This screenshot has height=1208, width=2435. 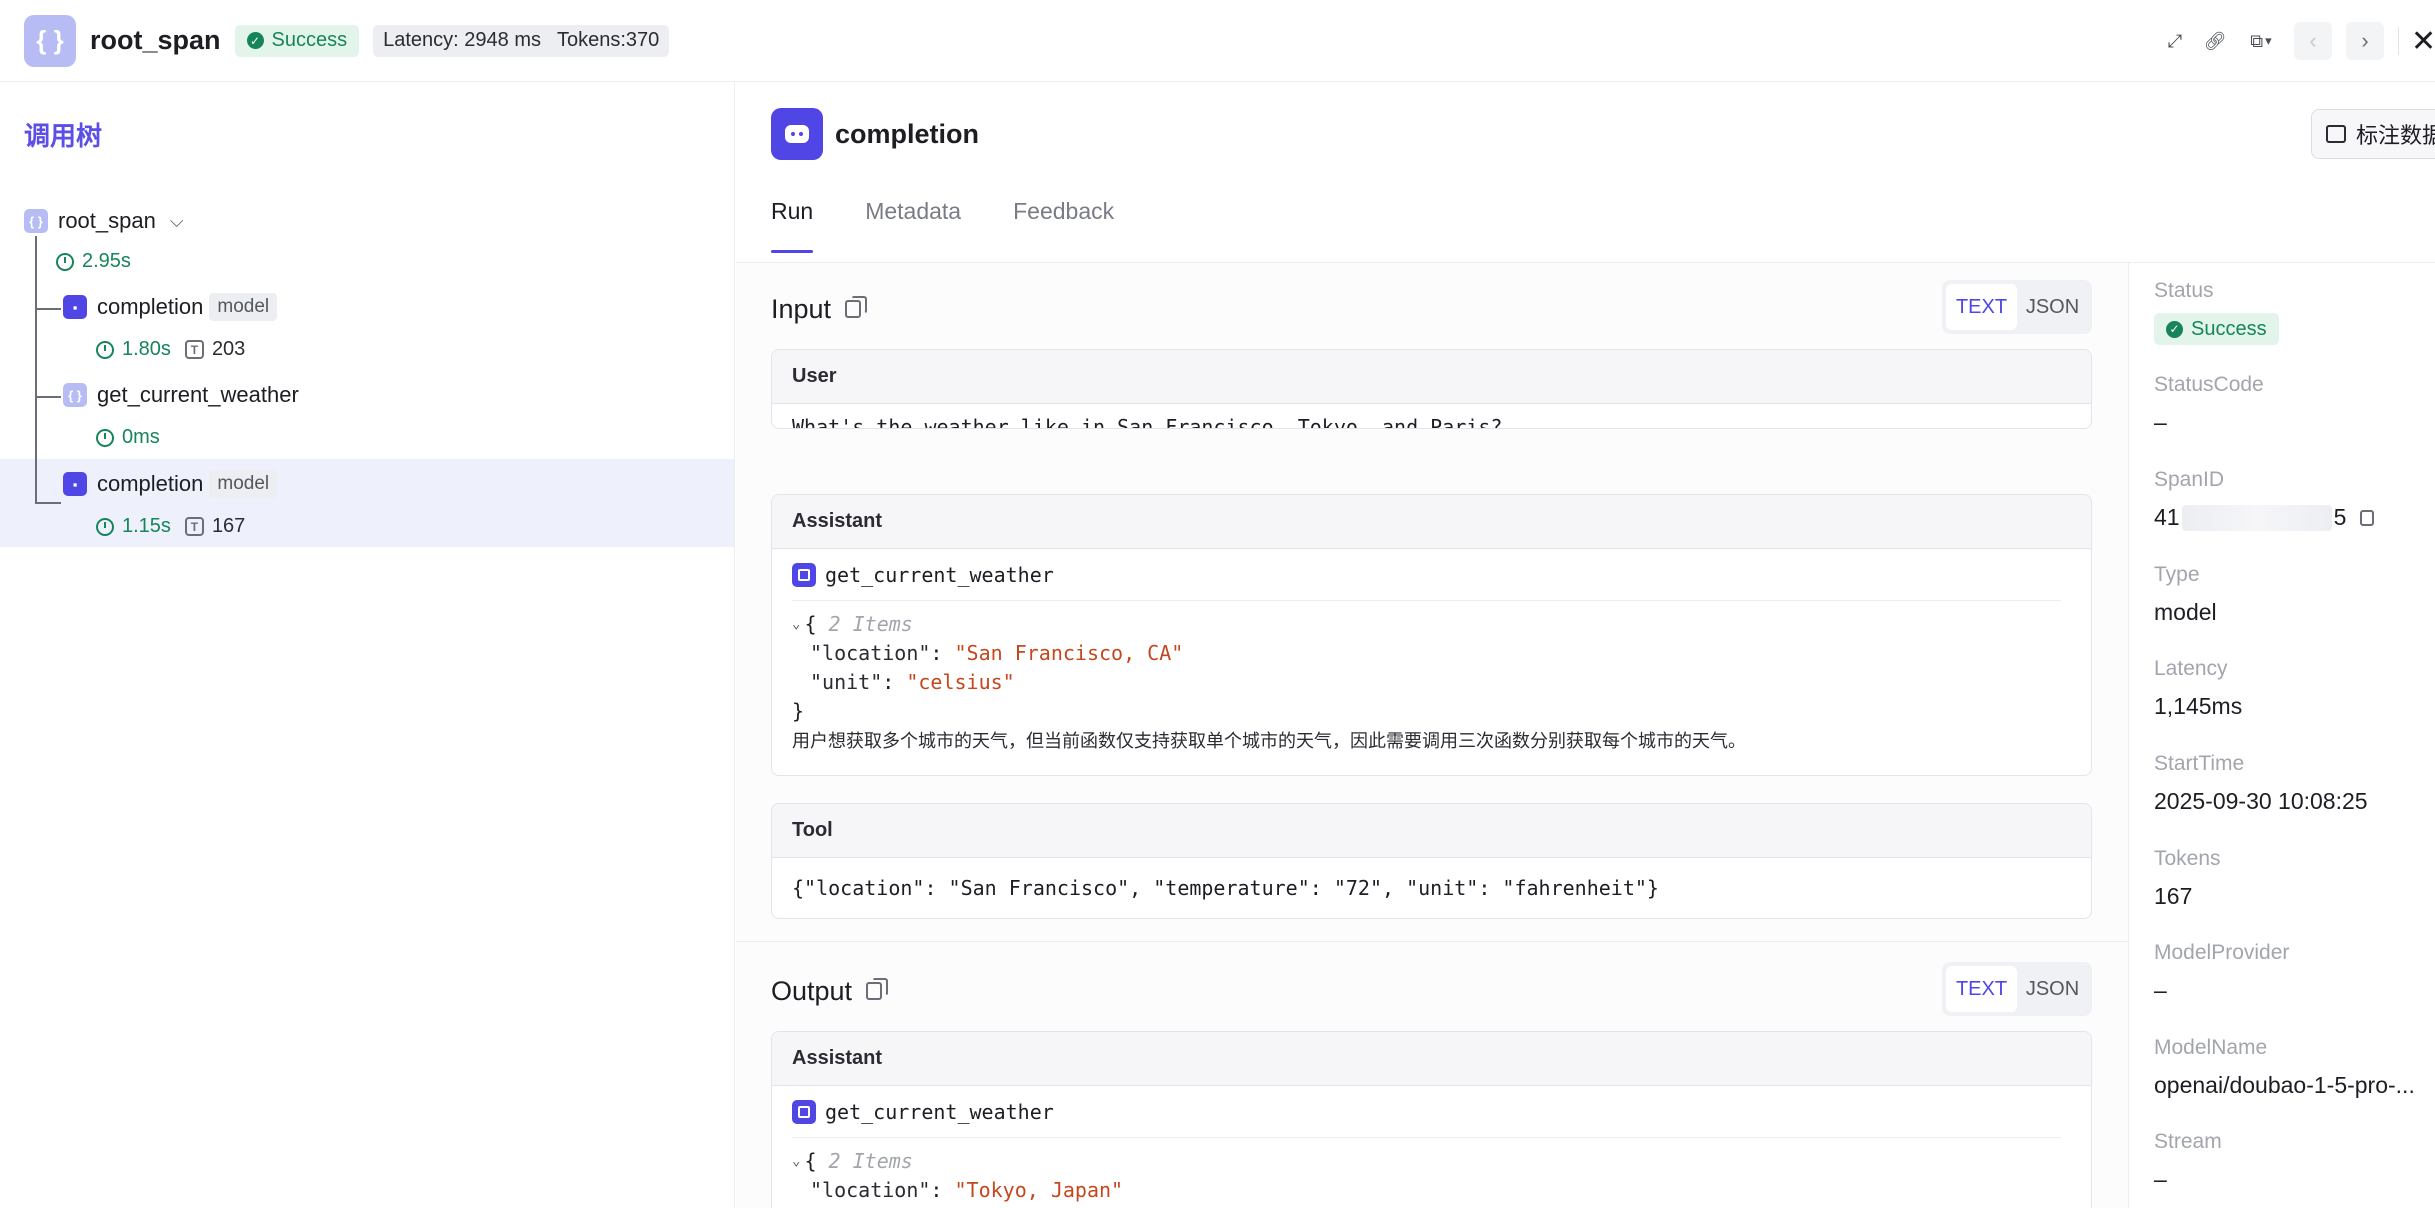 I want to click on chevron-down-icon: ⌵, so click(x=177, y=221).